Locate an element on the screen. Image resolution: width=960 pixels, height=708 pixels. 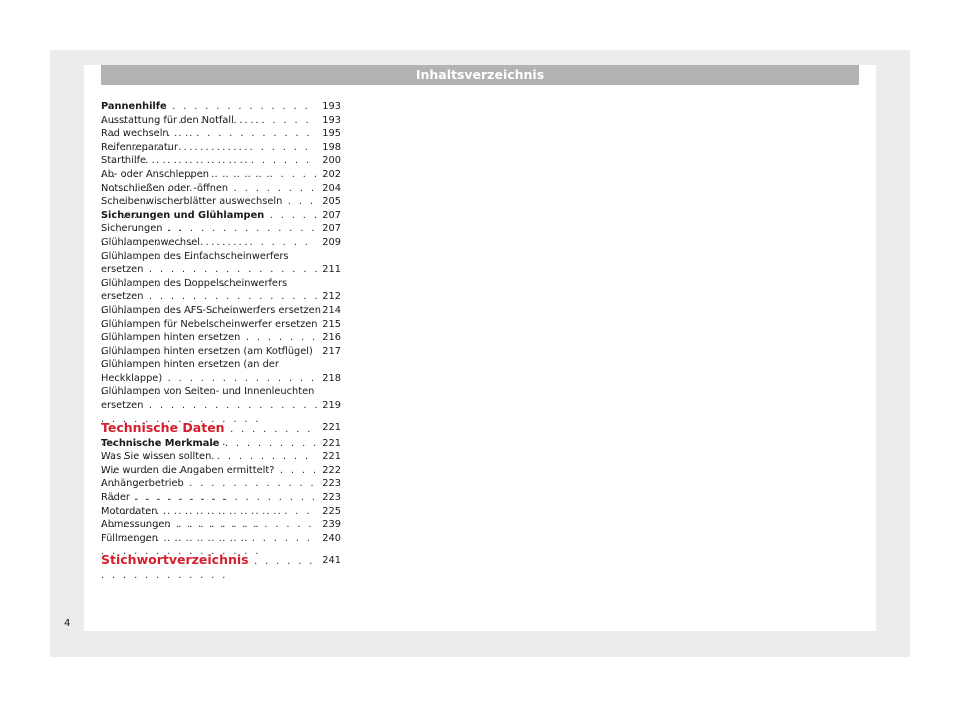
toc-entry-label: Was Sie wissen sollten is located at coordinates (156, 457).